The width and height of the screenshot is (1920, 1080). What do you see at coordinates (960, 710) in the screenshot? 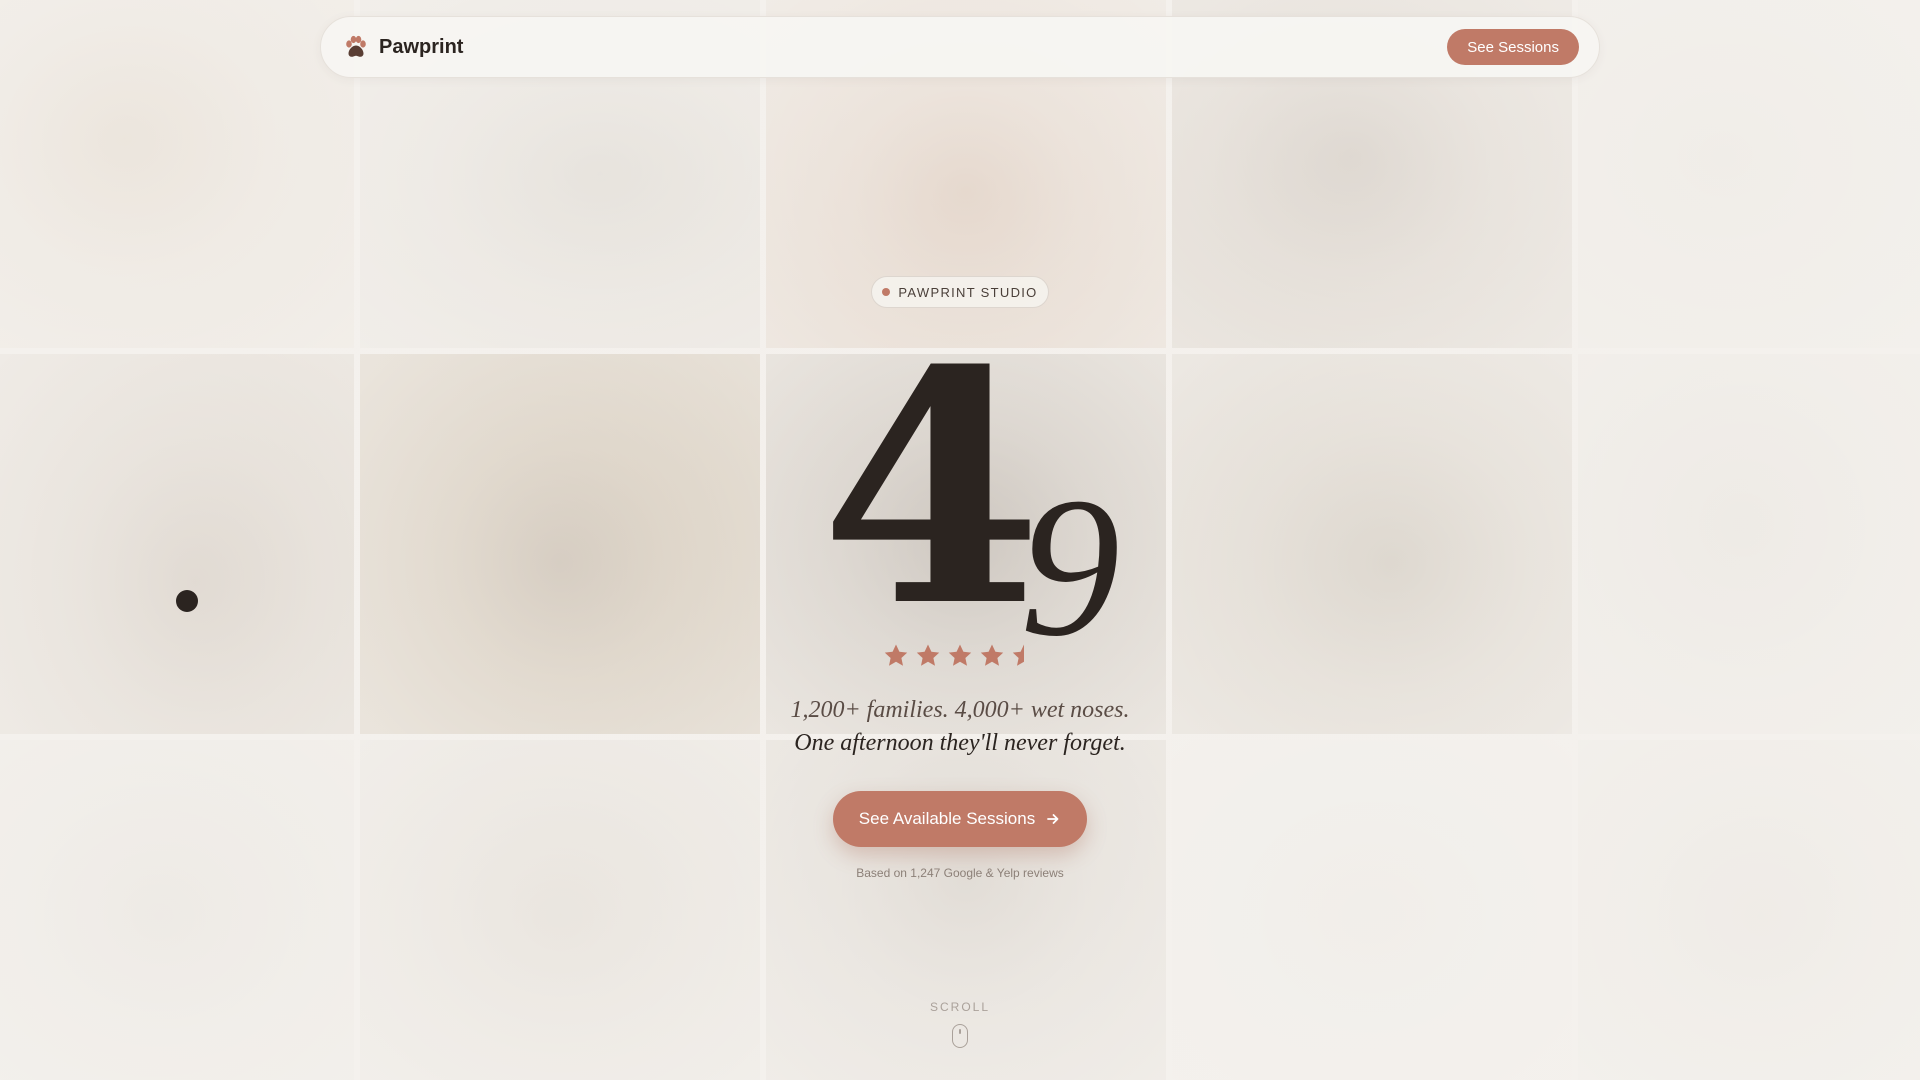
I see `tagline-line-1: 1,200+ families. 4,000+ wet noses.` at bounding box center [960, 710].